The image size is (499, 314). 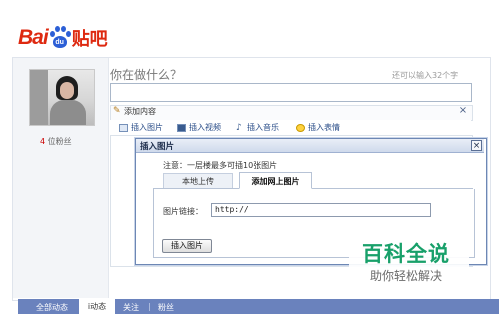 I want to click on pencil-icon: ✎, so click(x=117, y=111).